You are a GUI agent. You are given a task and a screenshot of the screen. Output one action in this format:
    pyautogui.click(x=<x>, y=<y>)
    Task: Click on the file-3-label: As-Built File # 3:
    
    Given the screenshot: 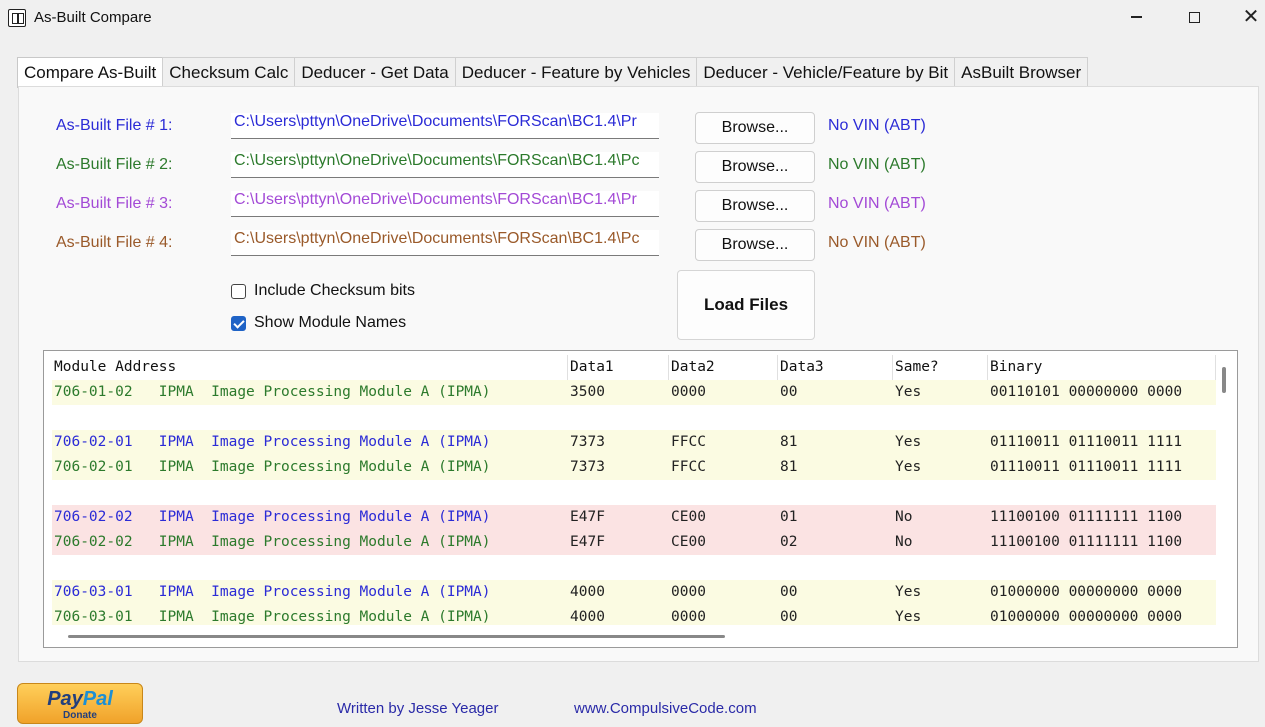 What is the action you would take?
    pyautogui.click(x=114, y=203)
    